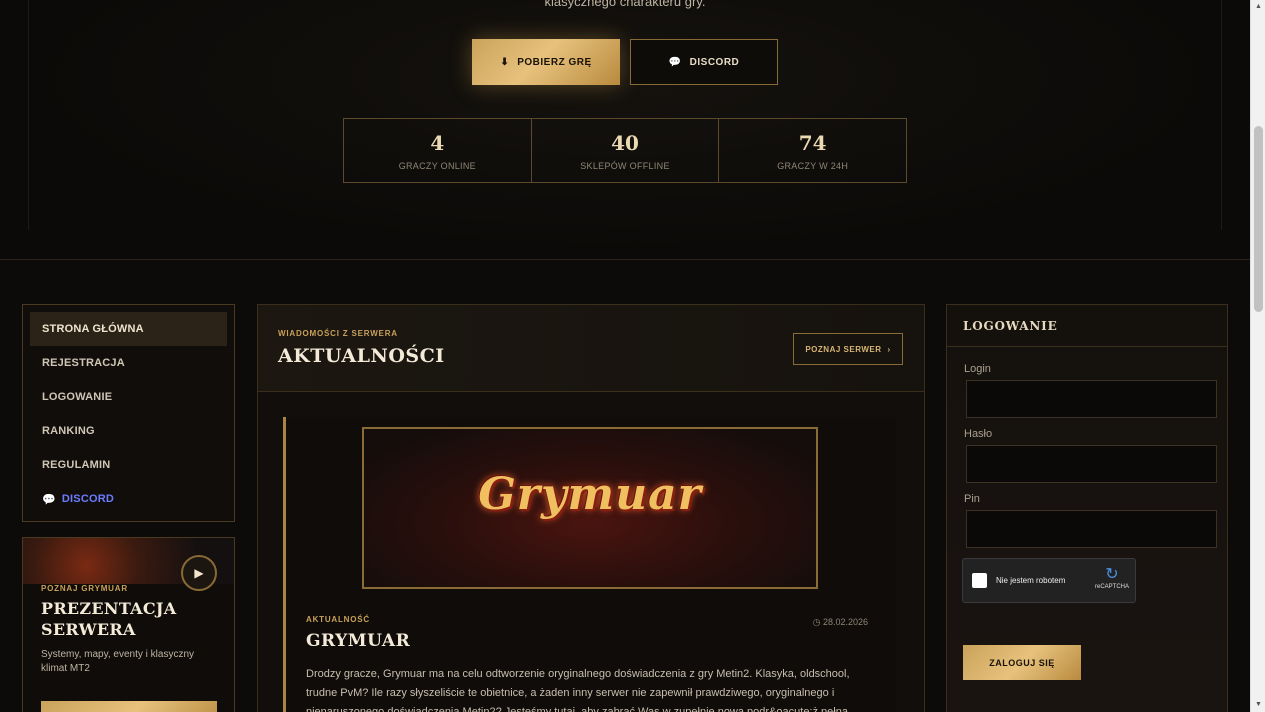  I want to click on nav-item-home: STRONA GŁÓWNA, so click(128, 329).